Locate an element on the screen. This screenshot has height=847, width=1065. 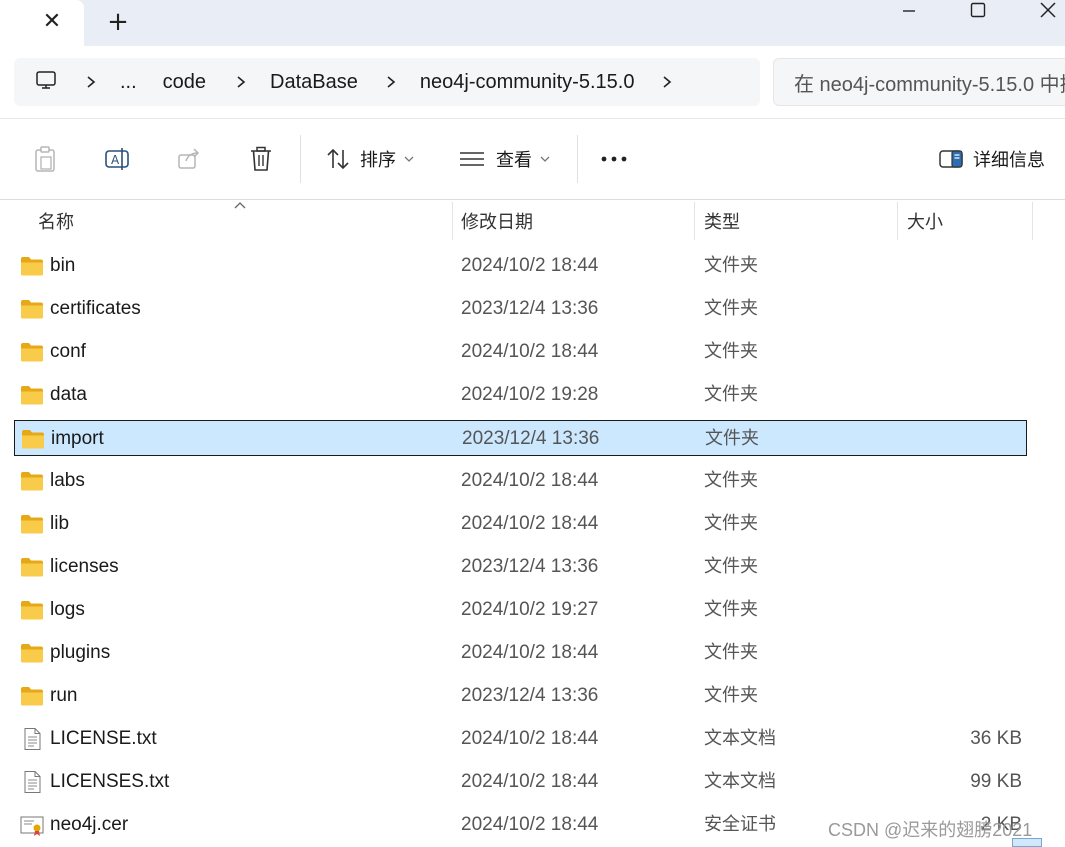
file-row: licenses 2023/12/4 13:36 文件夹 is located at coordinates (520, 567).